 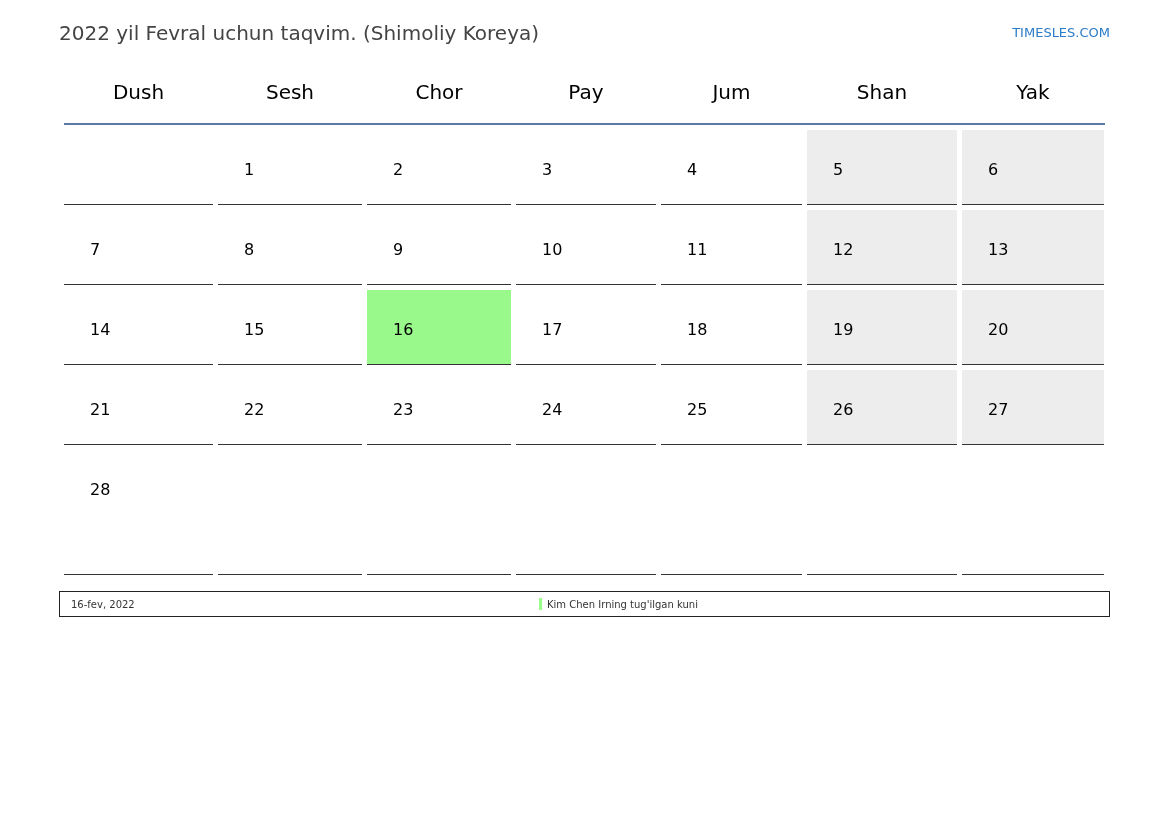 What do you see at coordinates (290, 92) in the screenshot?
I see `weekday-header: Sesh` at bounding box center [290, 92].